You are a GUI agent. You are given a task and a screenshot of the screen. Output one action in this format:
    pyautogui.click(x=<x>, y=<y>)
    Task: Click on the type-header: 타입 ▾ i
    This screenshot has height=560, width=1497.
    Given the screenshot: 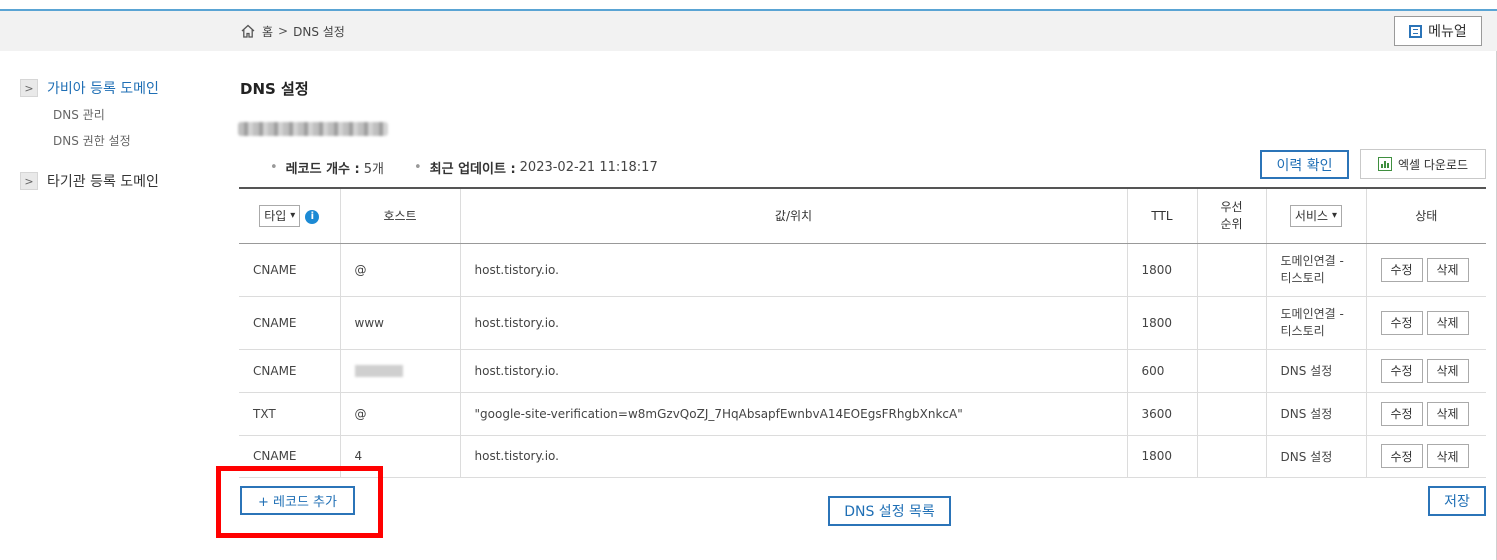 What is the action you would take?
    pyautogui.click(x=290, y=216)
    